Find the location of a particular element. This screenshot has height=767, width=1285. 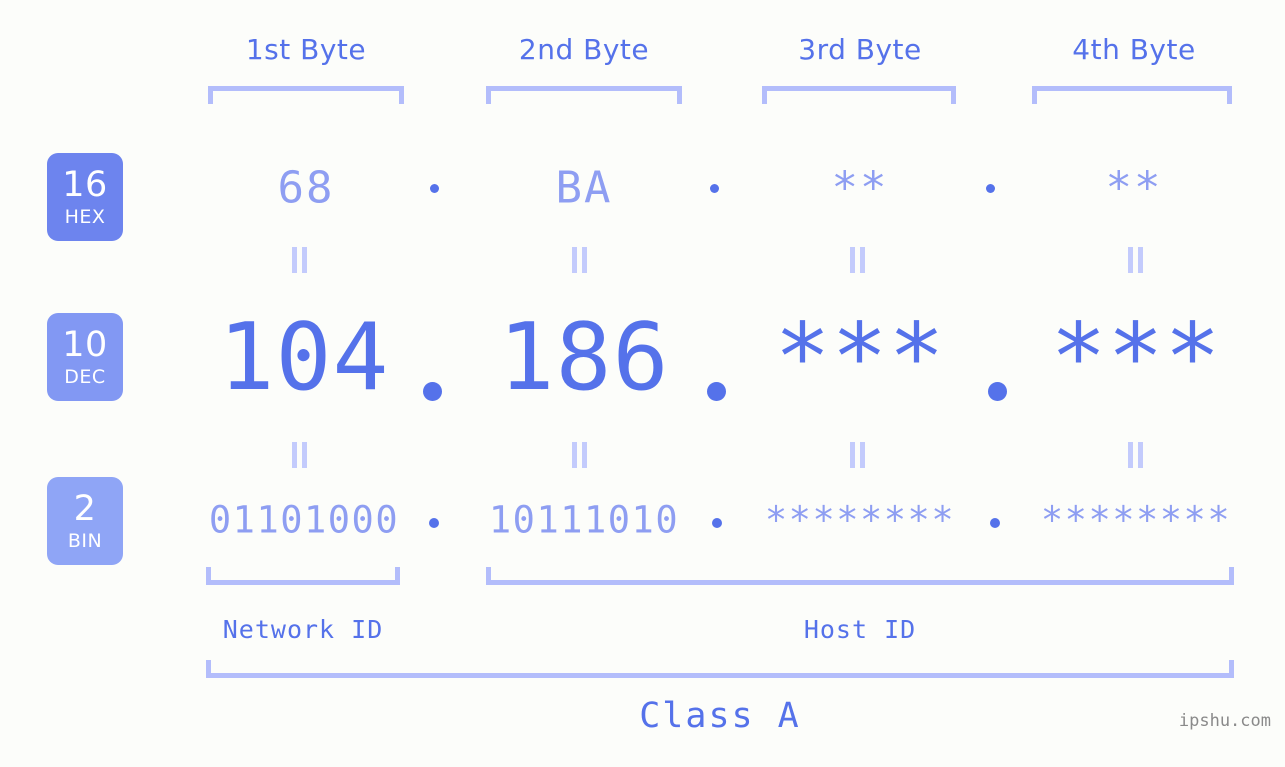

network-id-bracket is located at coordinates (303, 576).